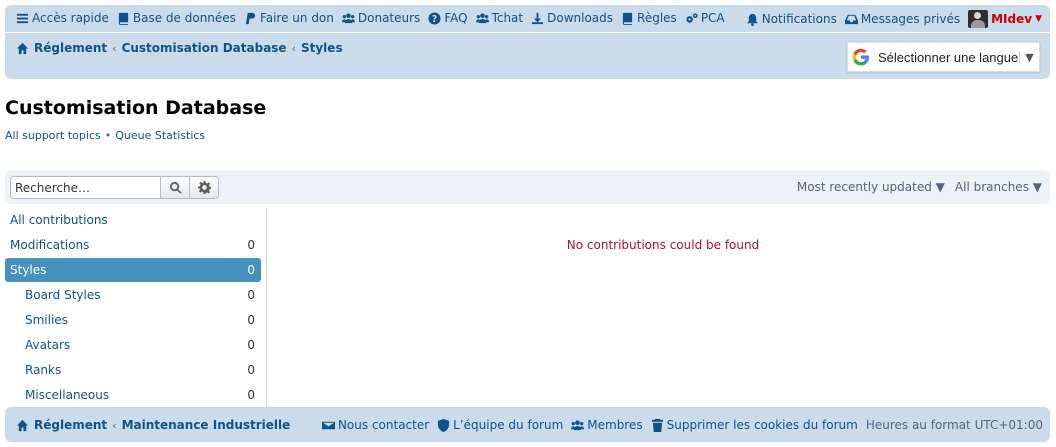 Image resolution: width=1056 pixels, height=447 pixels. What do you see at coordinates (328, 425) in the screenshot?
I see `envelope-icon` at bounding box center [328, 425].